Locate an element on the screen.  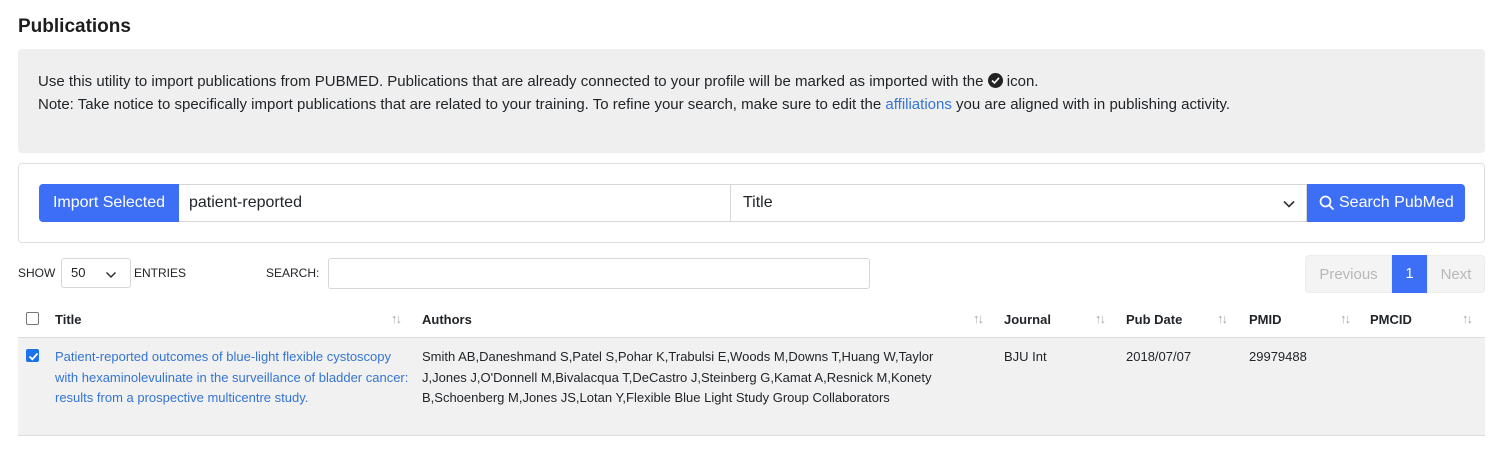
column-pmid: PMID is located at coordinates (1265, 319).